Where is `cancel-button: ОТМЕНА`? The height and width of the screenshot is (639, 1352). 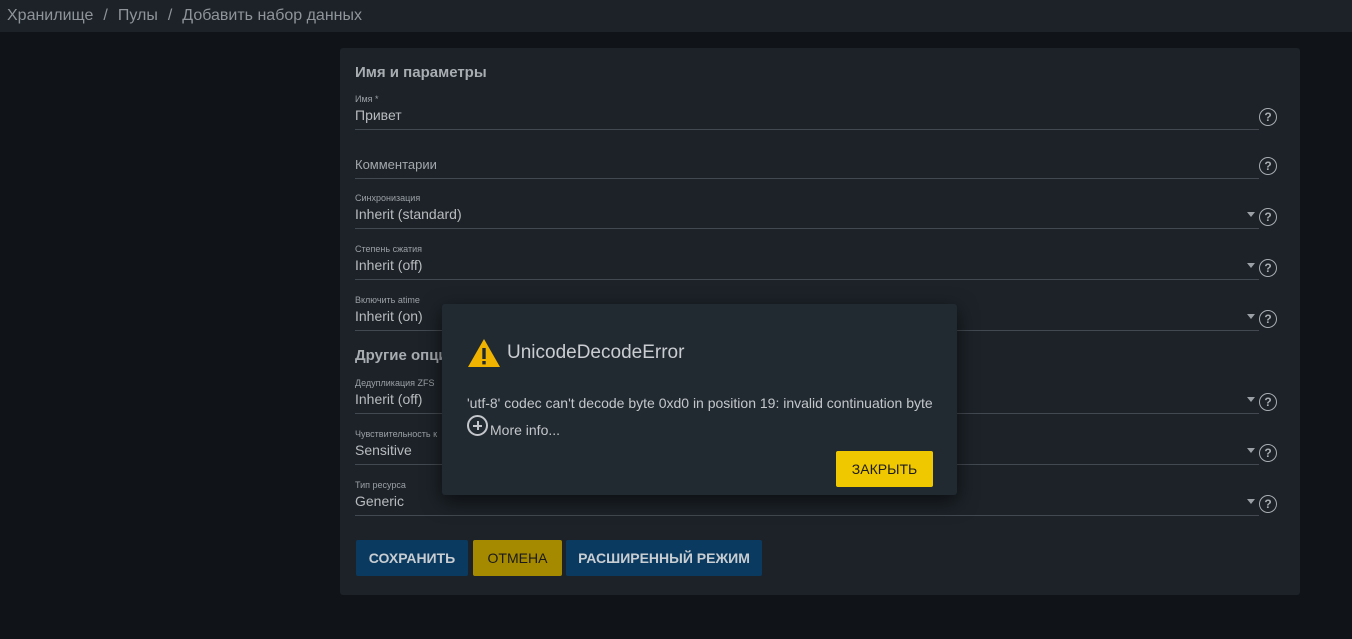 cancel-button: ОТМЕНА is located at coordinates (517, 558).